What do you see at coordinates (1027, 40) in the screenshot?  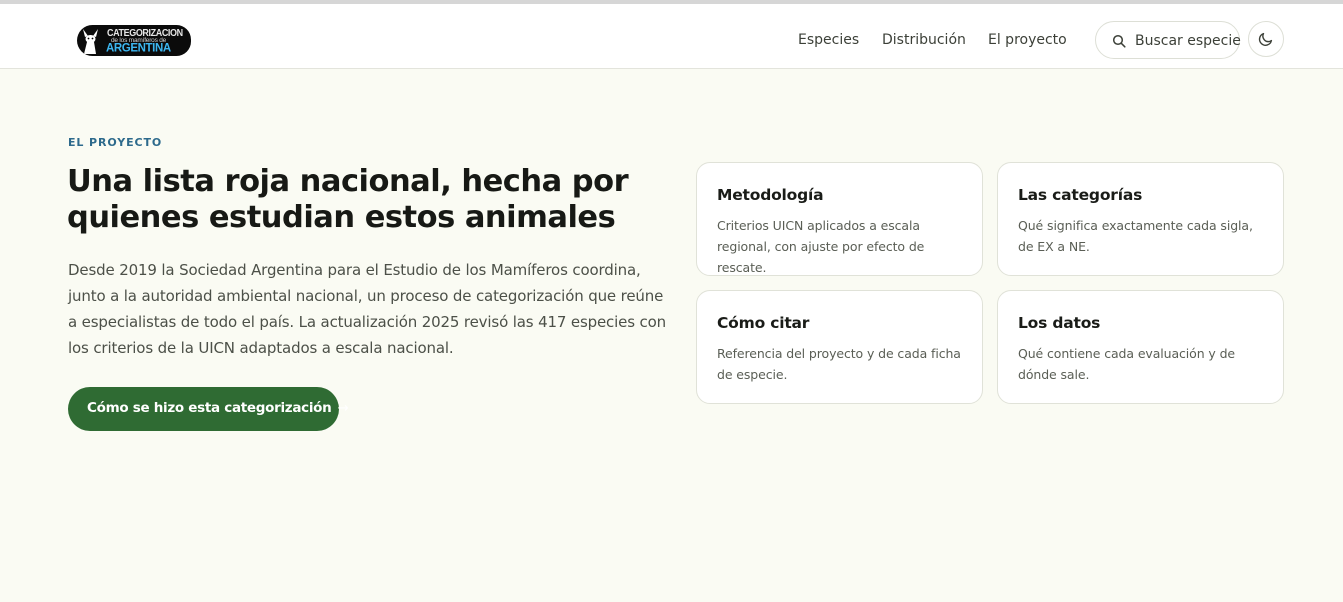 I see `nav-el-proyecto: El proyecto` at bounding box center [1027, 40].